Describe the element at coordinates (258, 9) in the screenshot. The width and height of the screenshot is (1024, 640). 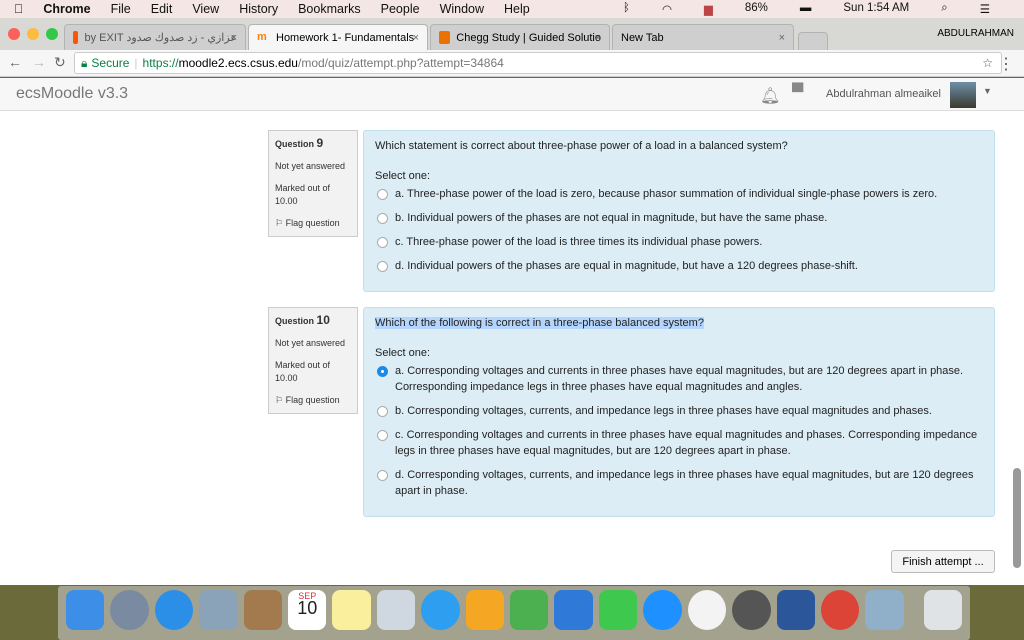
I see `menu-history: History` at that location.